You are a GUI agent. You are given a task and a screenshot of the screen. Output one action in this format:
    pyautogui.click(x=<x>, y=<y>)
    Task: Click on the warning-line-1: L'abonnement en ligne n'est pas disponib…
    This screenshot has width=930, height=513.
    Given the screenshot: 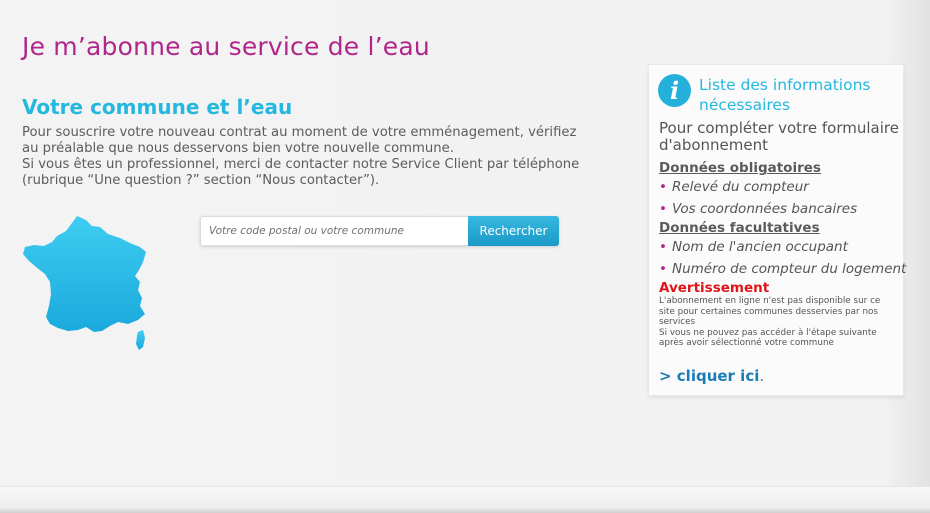 What is the action you would take?
    pyautogui.click(x=770, y=311)
    